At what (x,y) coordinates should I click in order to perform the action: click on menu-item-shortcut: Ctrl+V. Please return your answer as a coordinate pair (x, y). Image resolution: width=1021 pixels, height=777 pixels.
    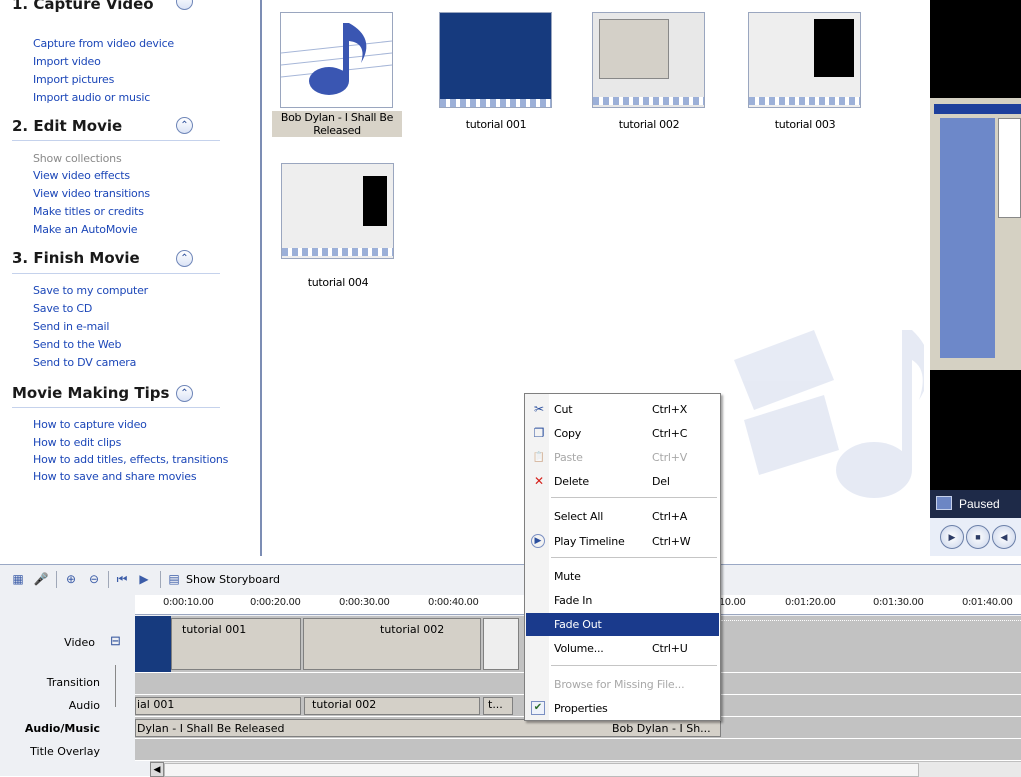
    Looking at the image, I should click on (670, 457).